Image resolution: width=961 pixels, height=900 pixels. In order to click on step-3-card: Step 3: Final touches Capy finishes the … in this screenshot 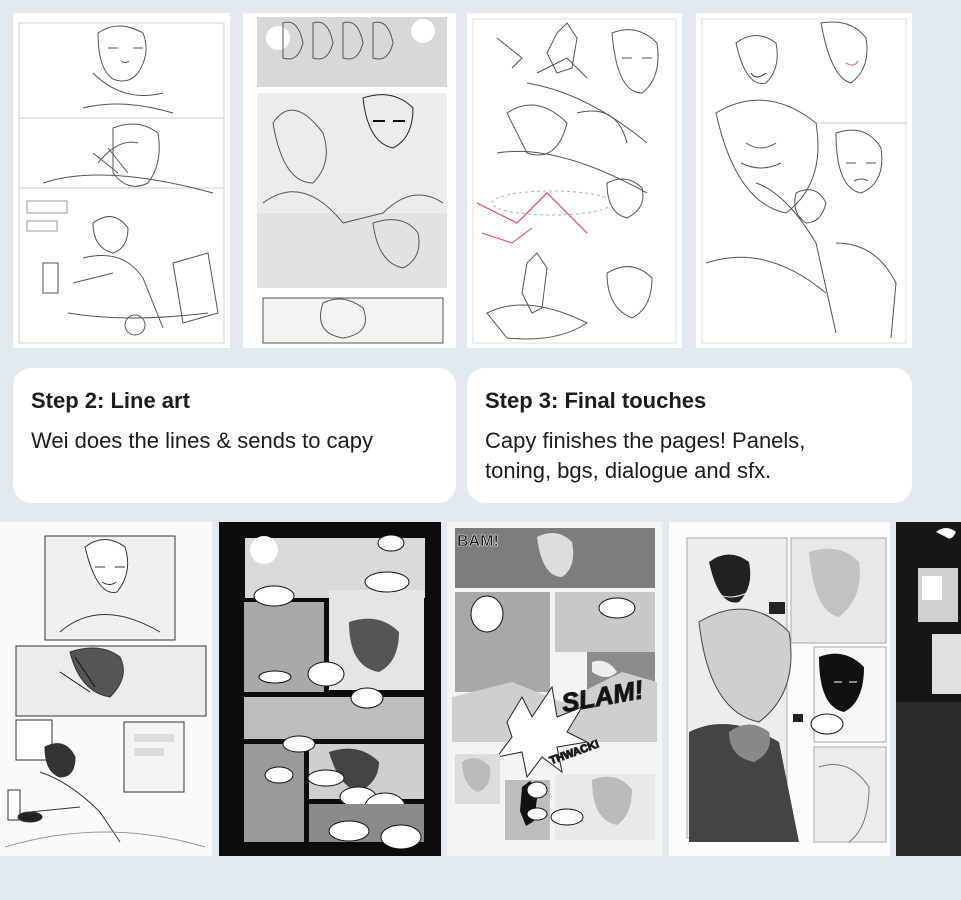, I will do `click(689, 435)`.